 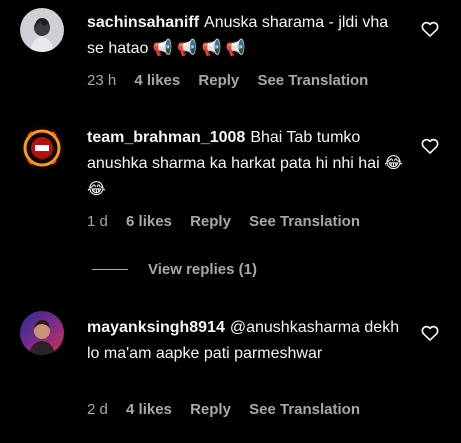 I want to click on comment-meta: 1 d 6 likes Reply See Translation, so click(x=230, y=222).